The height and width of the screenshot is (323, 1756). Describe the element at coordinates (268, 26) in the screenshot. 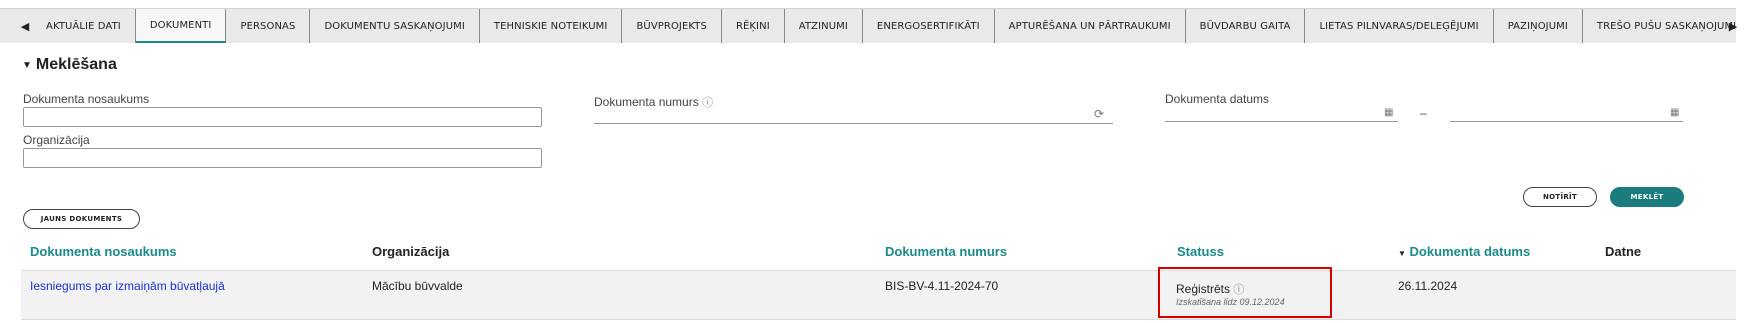

I see `tab-personas: PERSONAS` at that location.